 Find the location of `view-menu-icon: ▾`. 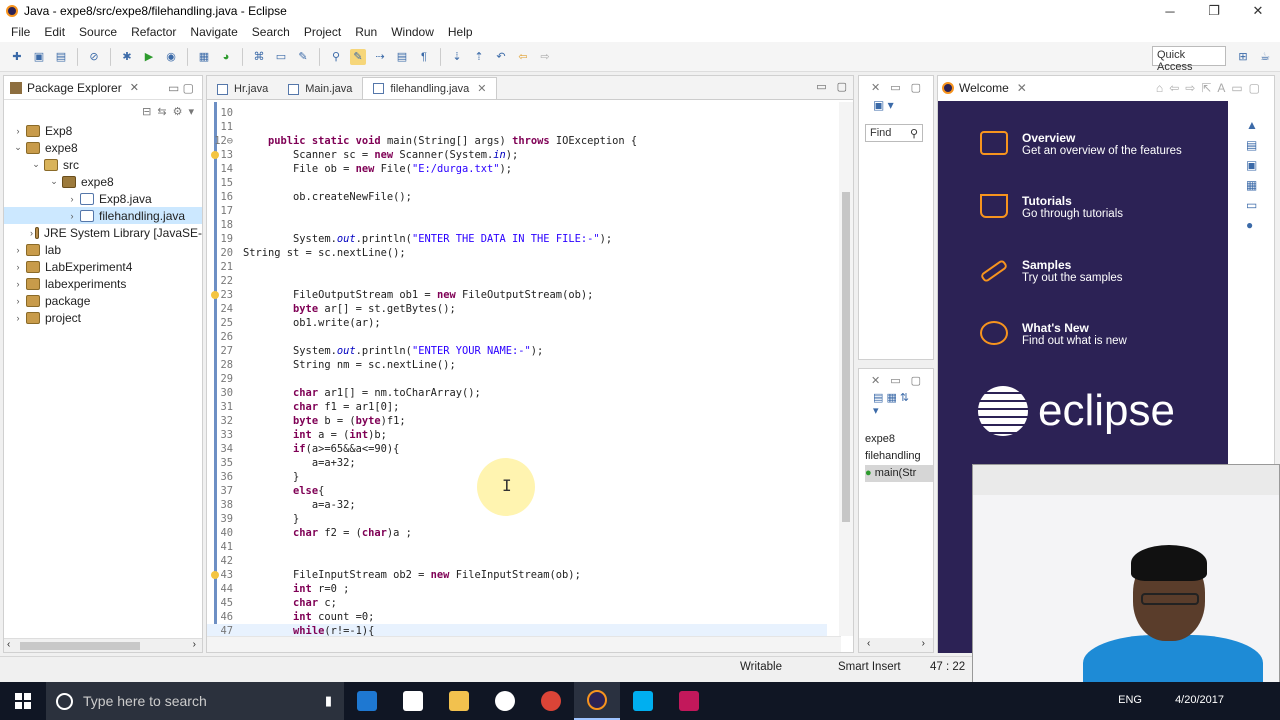

view-menu-icon: ▾ is located at coordinates (191, 111).